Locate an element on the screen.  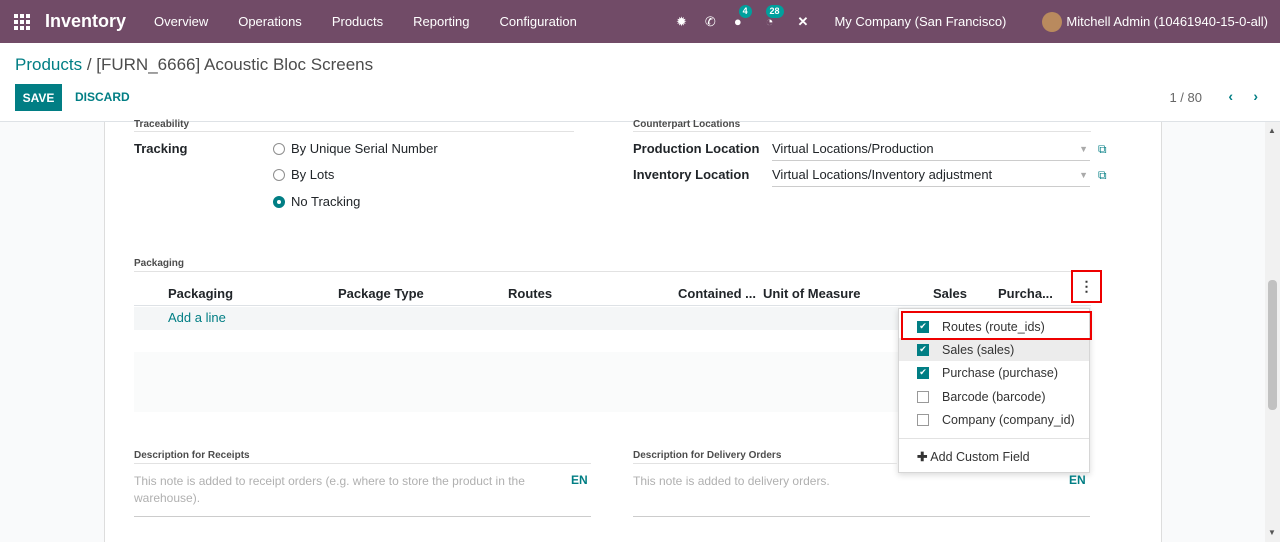
delivery-description-label: Description for Delivery Orders is located at coordinates (707, 455).